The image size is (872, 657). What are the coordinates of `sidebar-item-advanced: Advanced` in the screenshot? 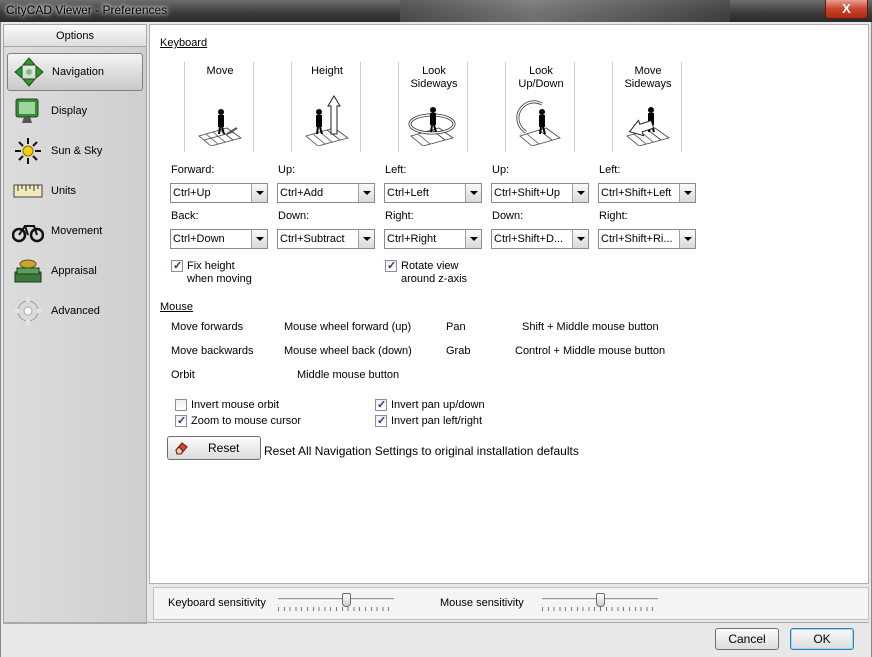 It's located at (75, 311).